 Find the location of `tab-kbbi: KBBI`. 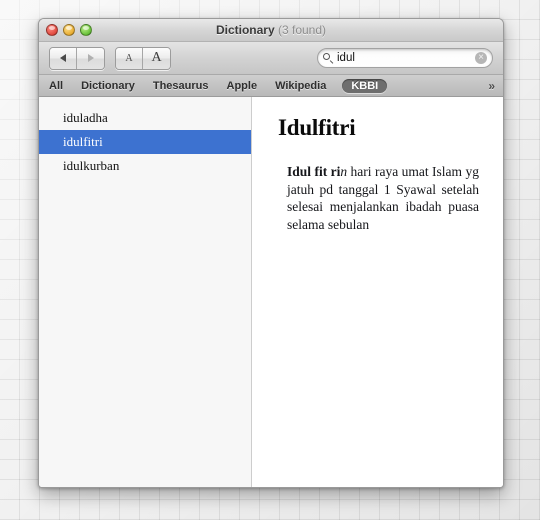

tab-kbbi: KBBI is located at coordinates (365, 85).